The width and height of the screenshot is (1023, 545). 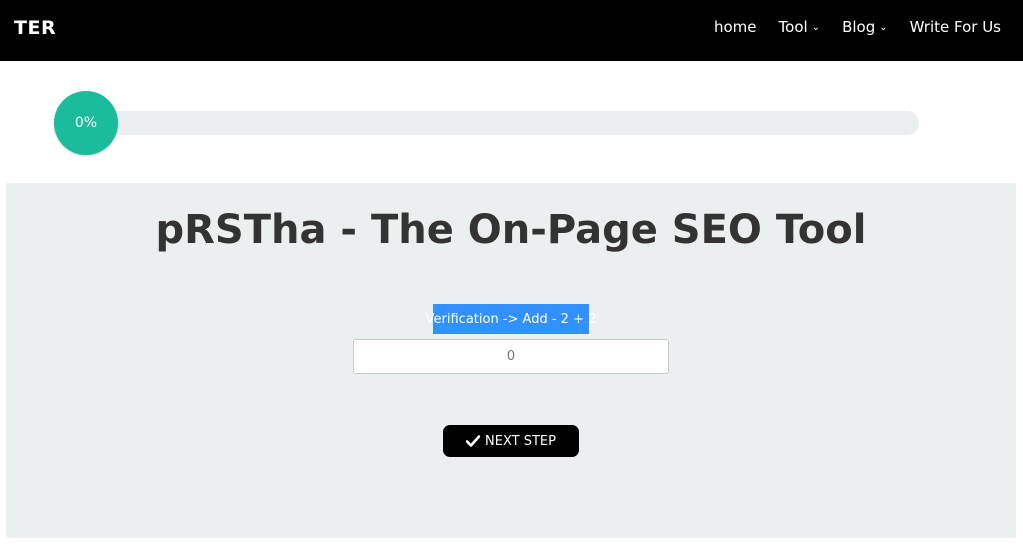 What do you see at coordinates (511, 230) in the screenshot?
I see `page-title: pRSTha - The On-Page SEO Tool` at bounding box center [511, 230].